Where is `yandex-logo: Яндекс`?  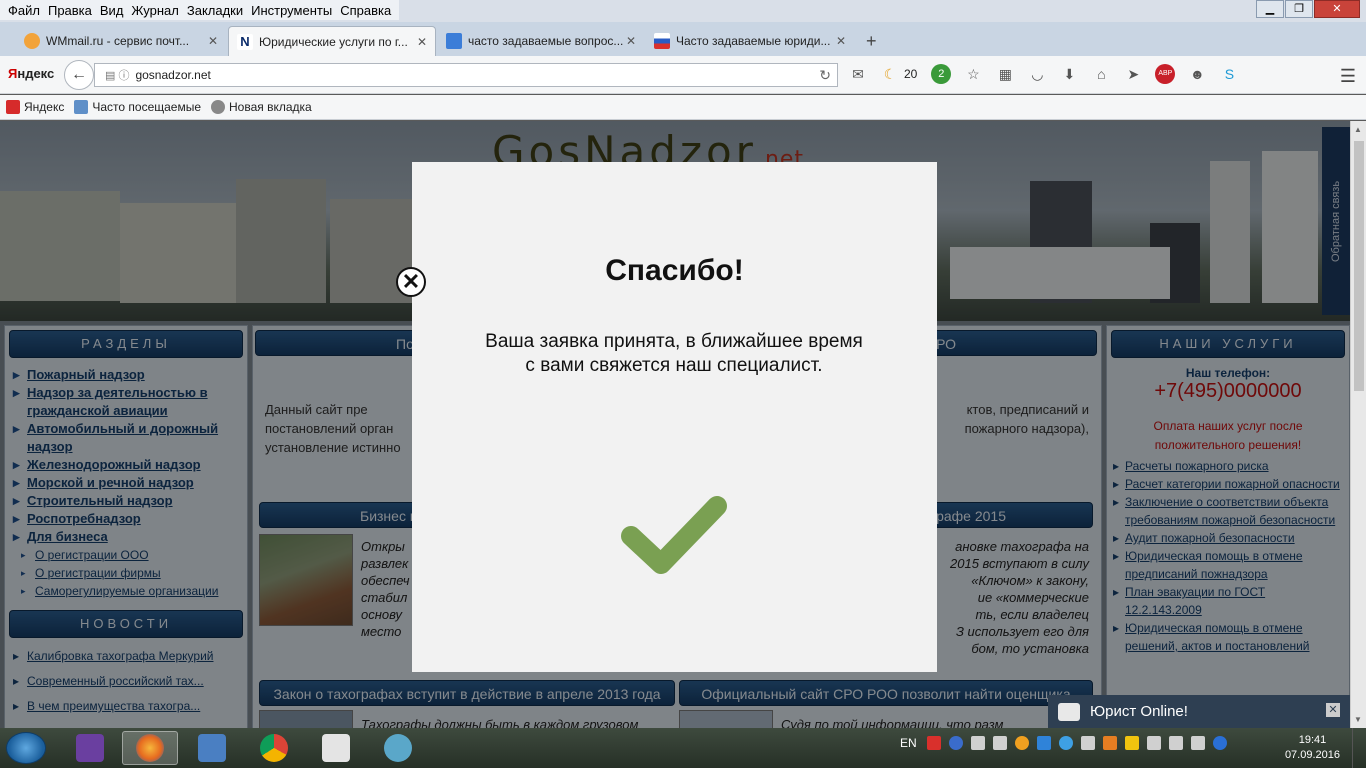 yandex-logo: Яндекс is located at coordinates (31, 73).